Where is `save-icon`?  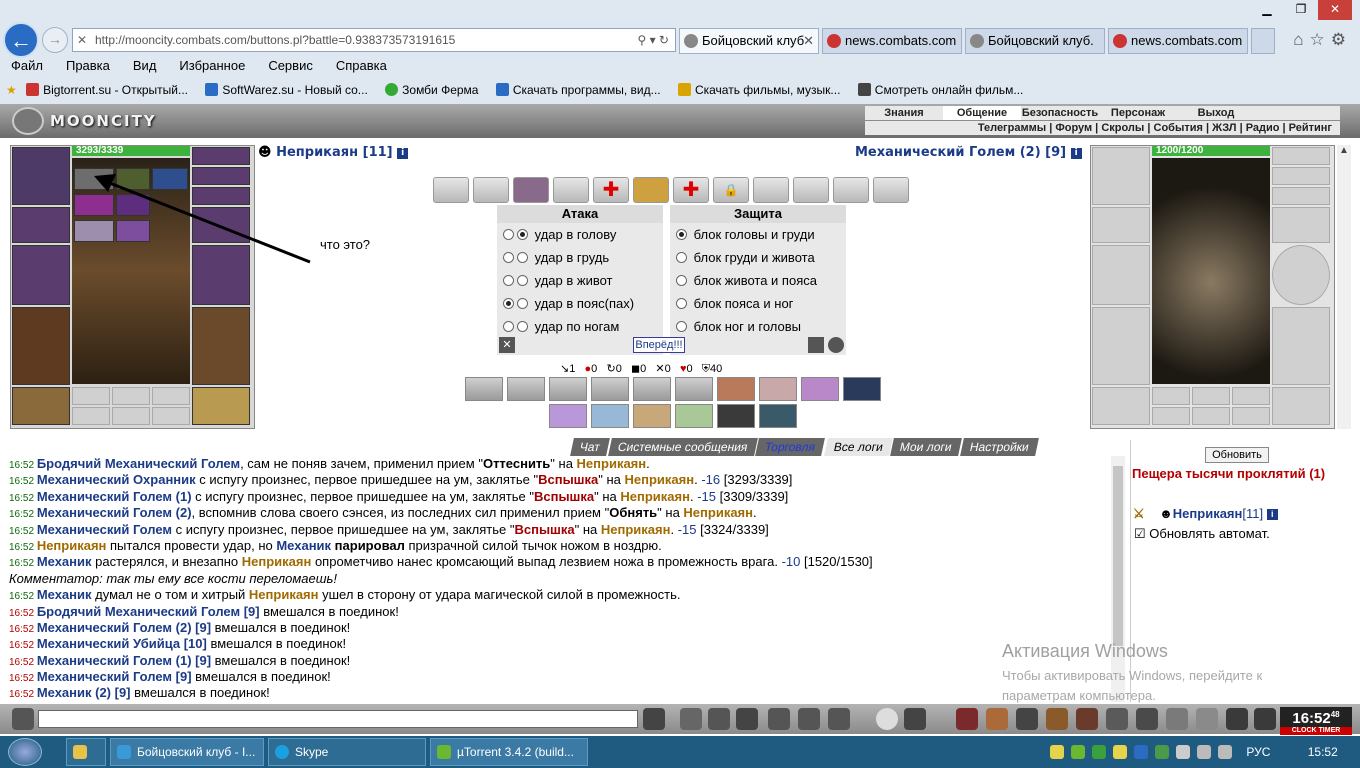 save-icon is located at coordinates (747, 719).